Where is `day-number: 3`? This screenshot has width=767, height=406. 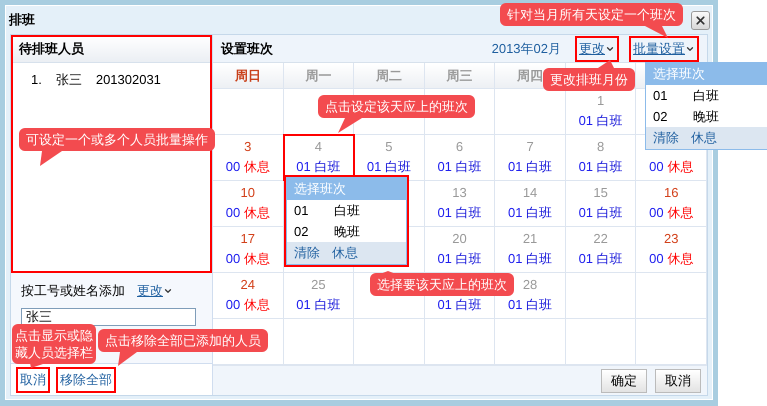
day-number: 3 is located at coordinates (248, 147).